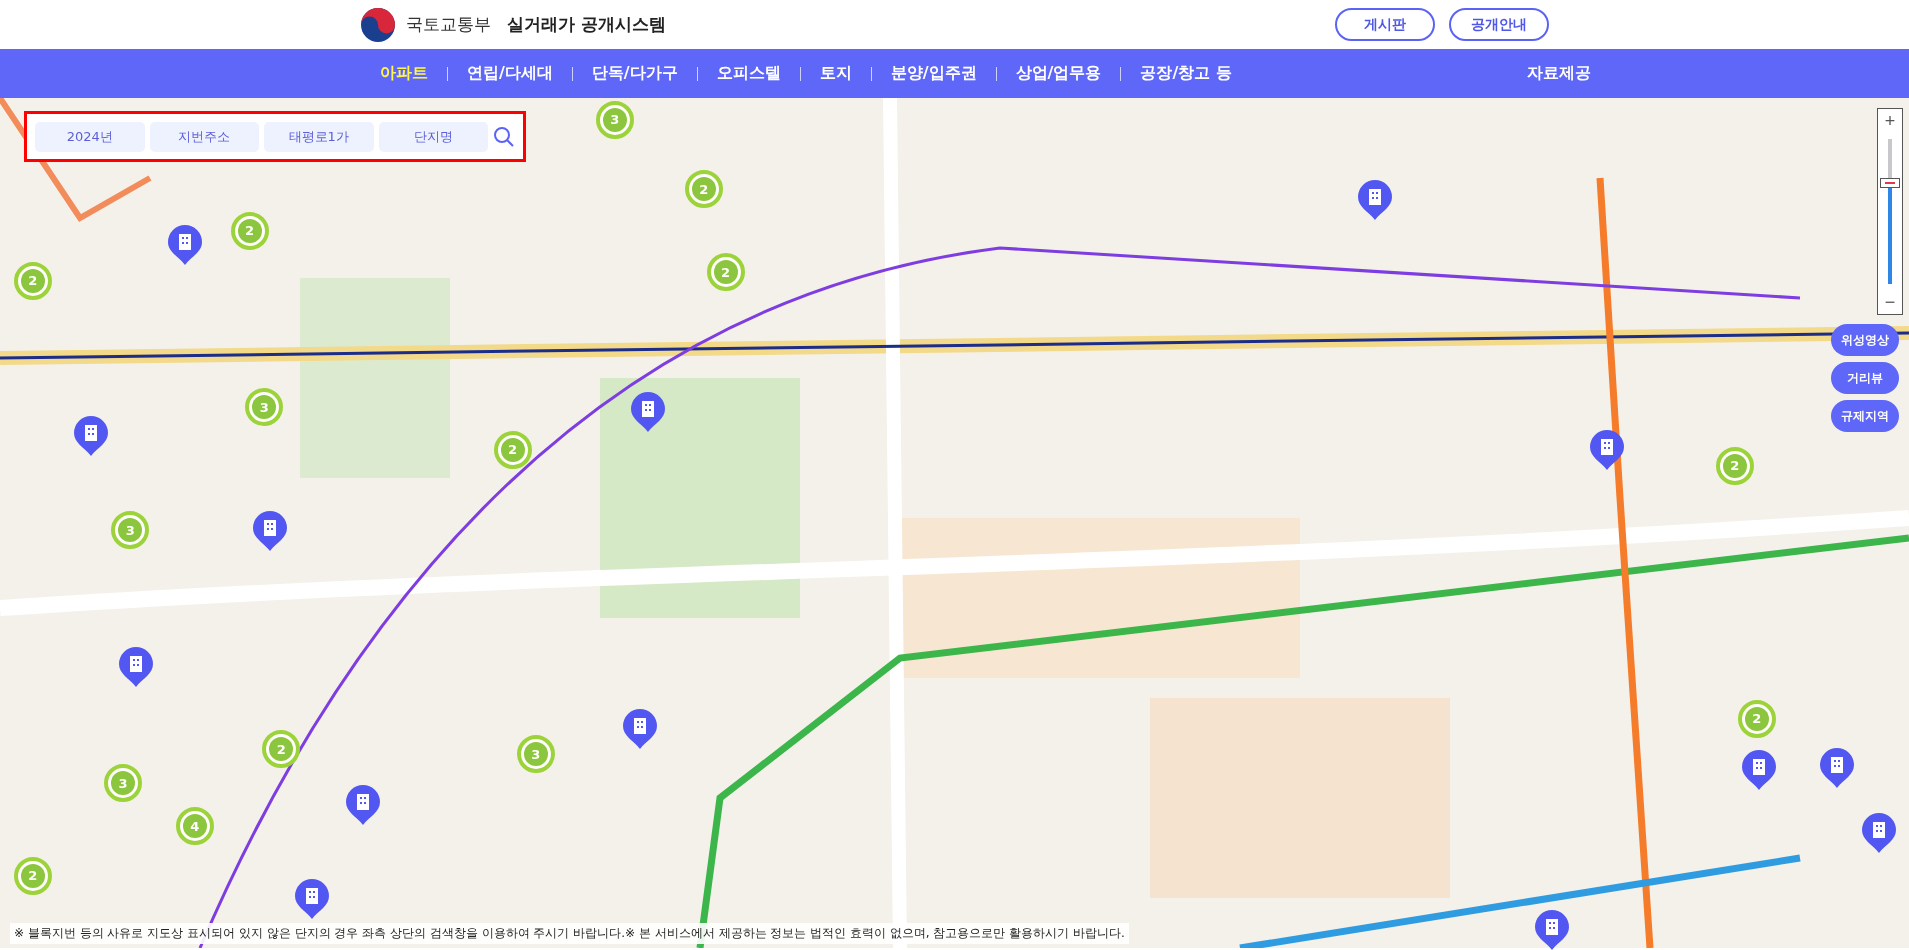 This screenshot has width=1909, height=950. What do you see at coordinates (1385, 24) in the screenshot?
I see `header-button: 게시판` at bounding box center [1385, 24].